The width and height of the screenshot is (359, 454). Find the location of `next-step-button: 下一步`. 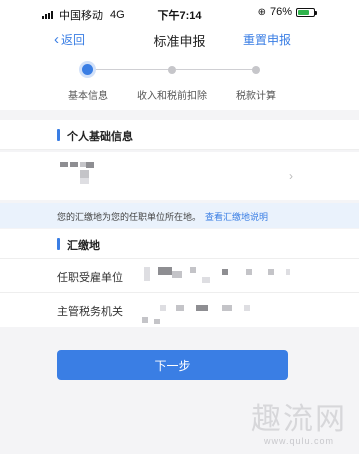

next-step-button: 下一步 is located at coordinates (172, 365).